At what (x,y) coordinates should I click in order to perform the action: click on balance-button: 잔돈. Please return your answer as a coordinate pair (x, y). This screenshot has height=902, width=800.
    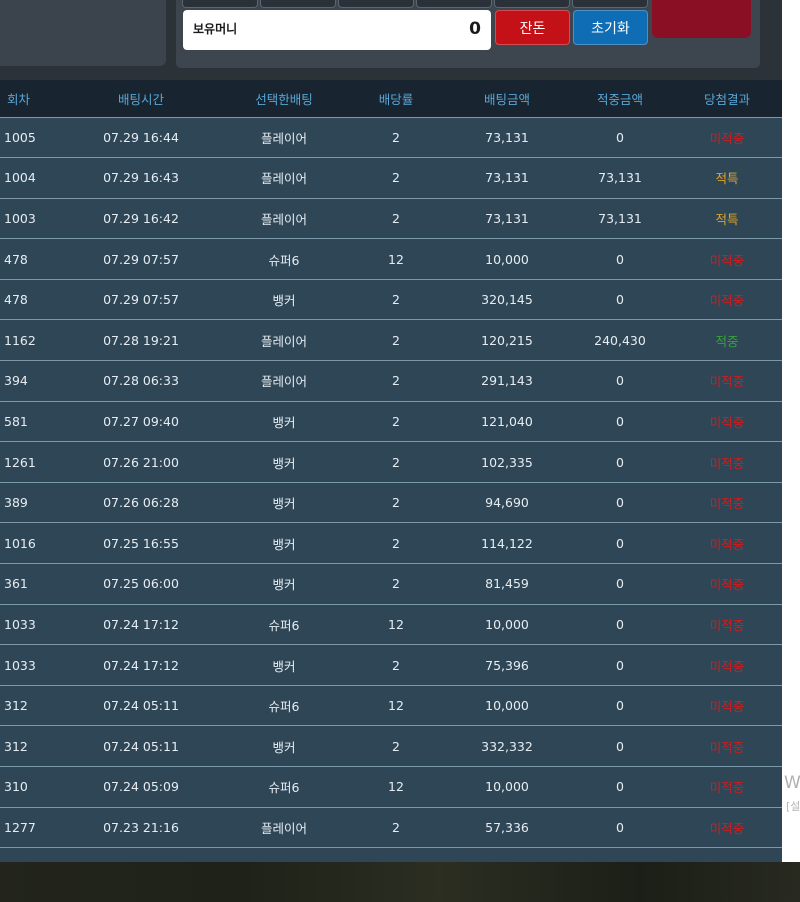
    Looking at the image, I should click on (532, 27).